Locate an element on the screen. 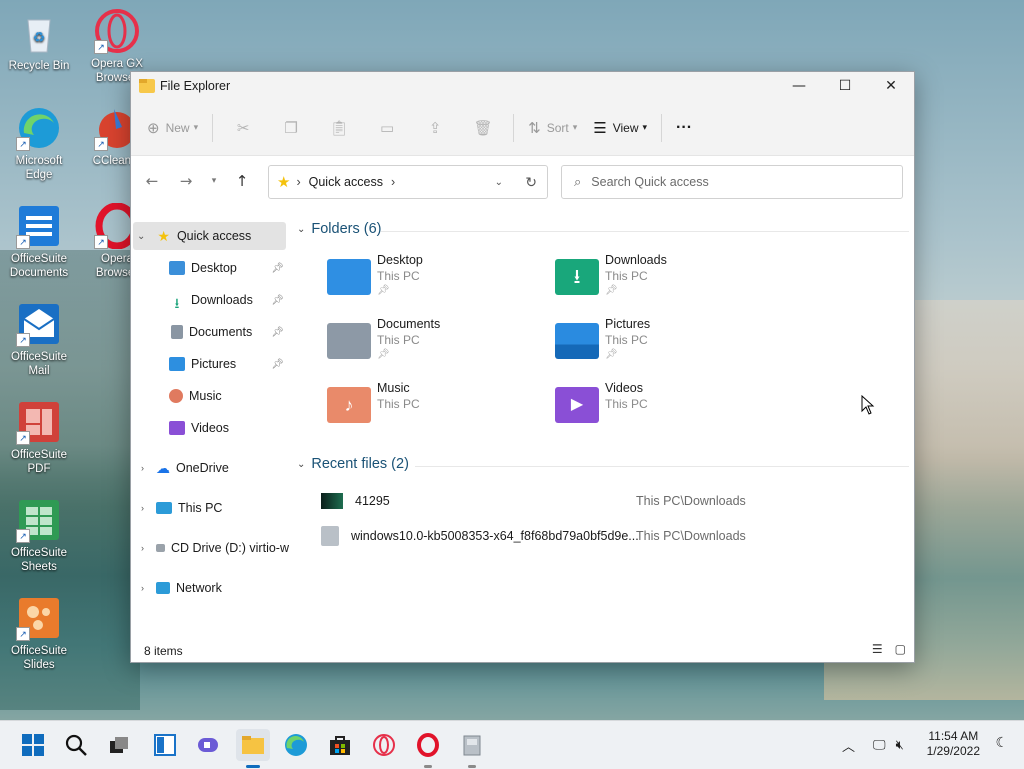 The width and height of the screenshot is (1024, 769). downloads-folder-icon: ⭳ is located at coordinates (577, 277).